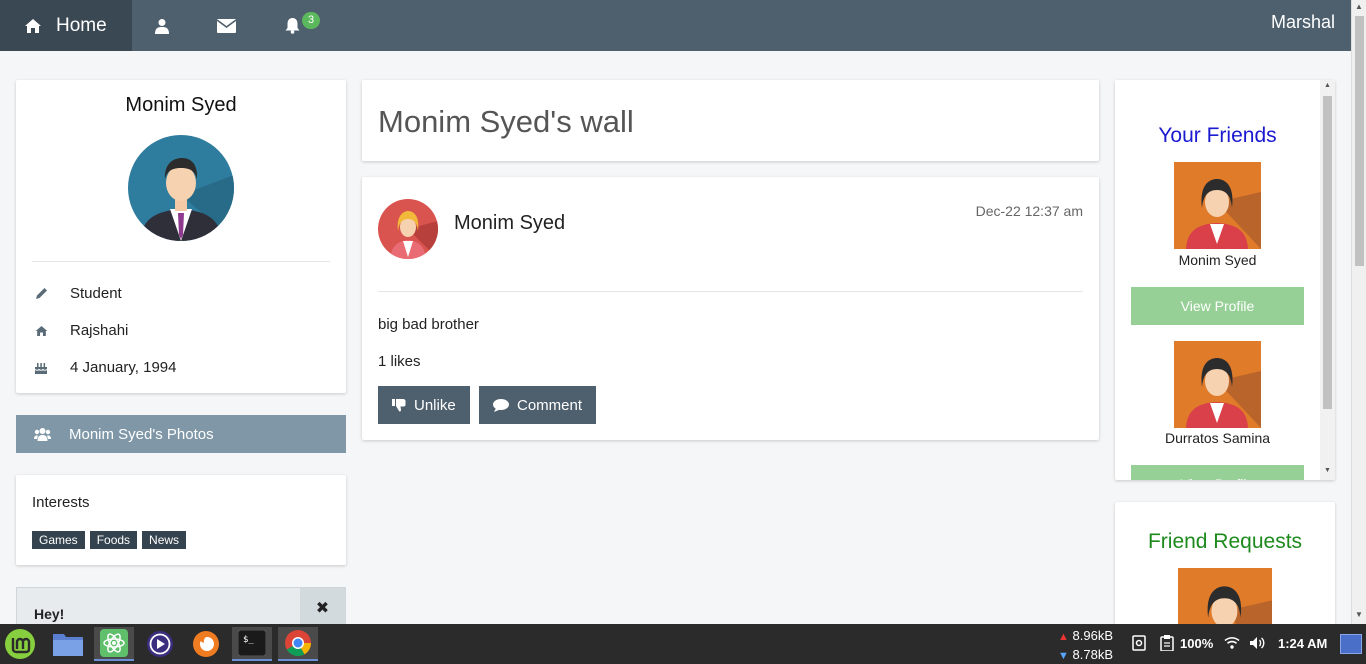  I want to click on users-icon, so click(42, 434).